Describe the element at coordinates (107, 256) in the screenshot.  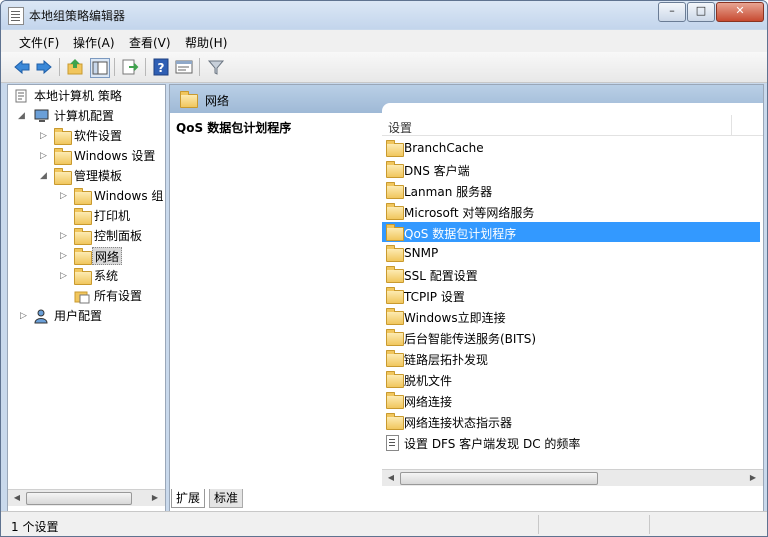
I see `tree-item-label: 网络` at that location.